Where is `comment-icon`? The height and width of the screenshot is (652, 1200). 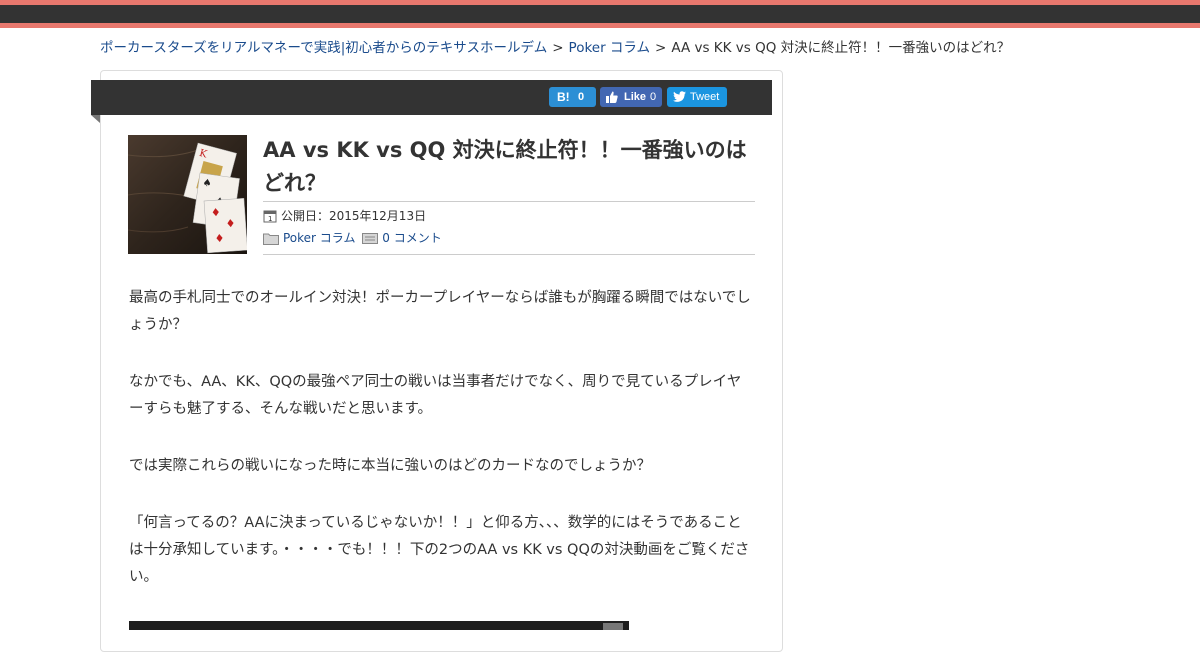 comment-icon is located at coordinates (370, 238).